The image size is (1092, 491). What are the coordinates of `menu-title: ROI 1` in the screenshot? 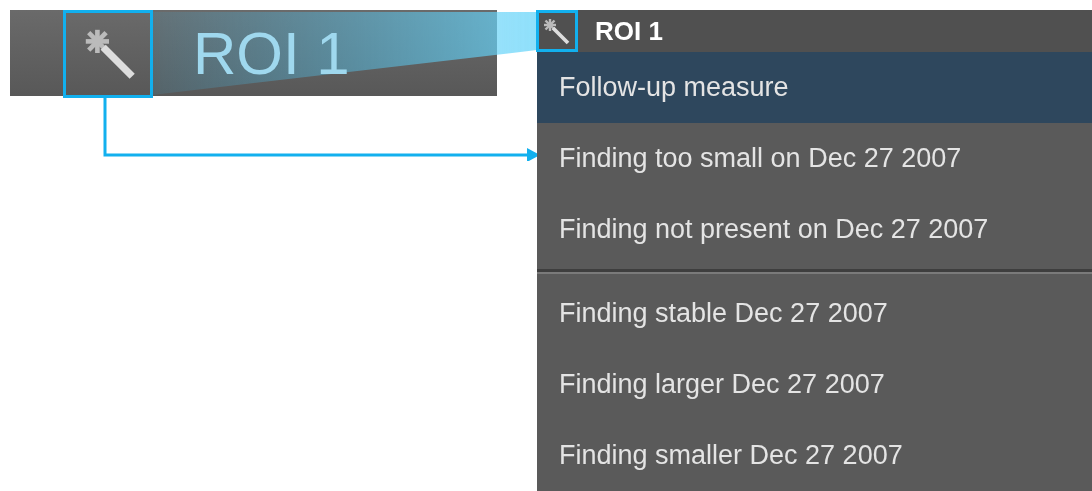 It's located at (629, 31).